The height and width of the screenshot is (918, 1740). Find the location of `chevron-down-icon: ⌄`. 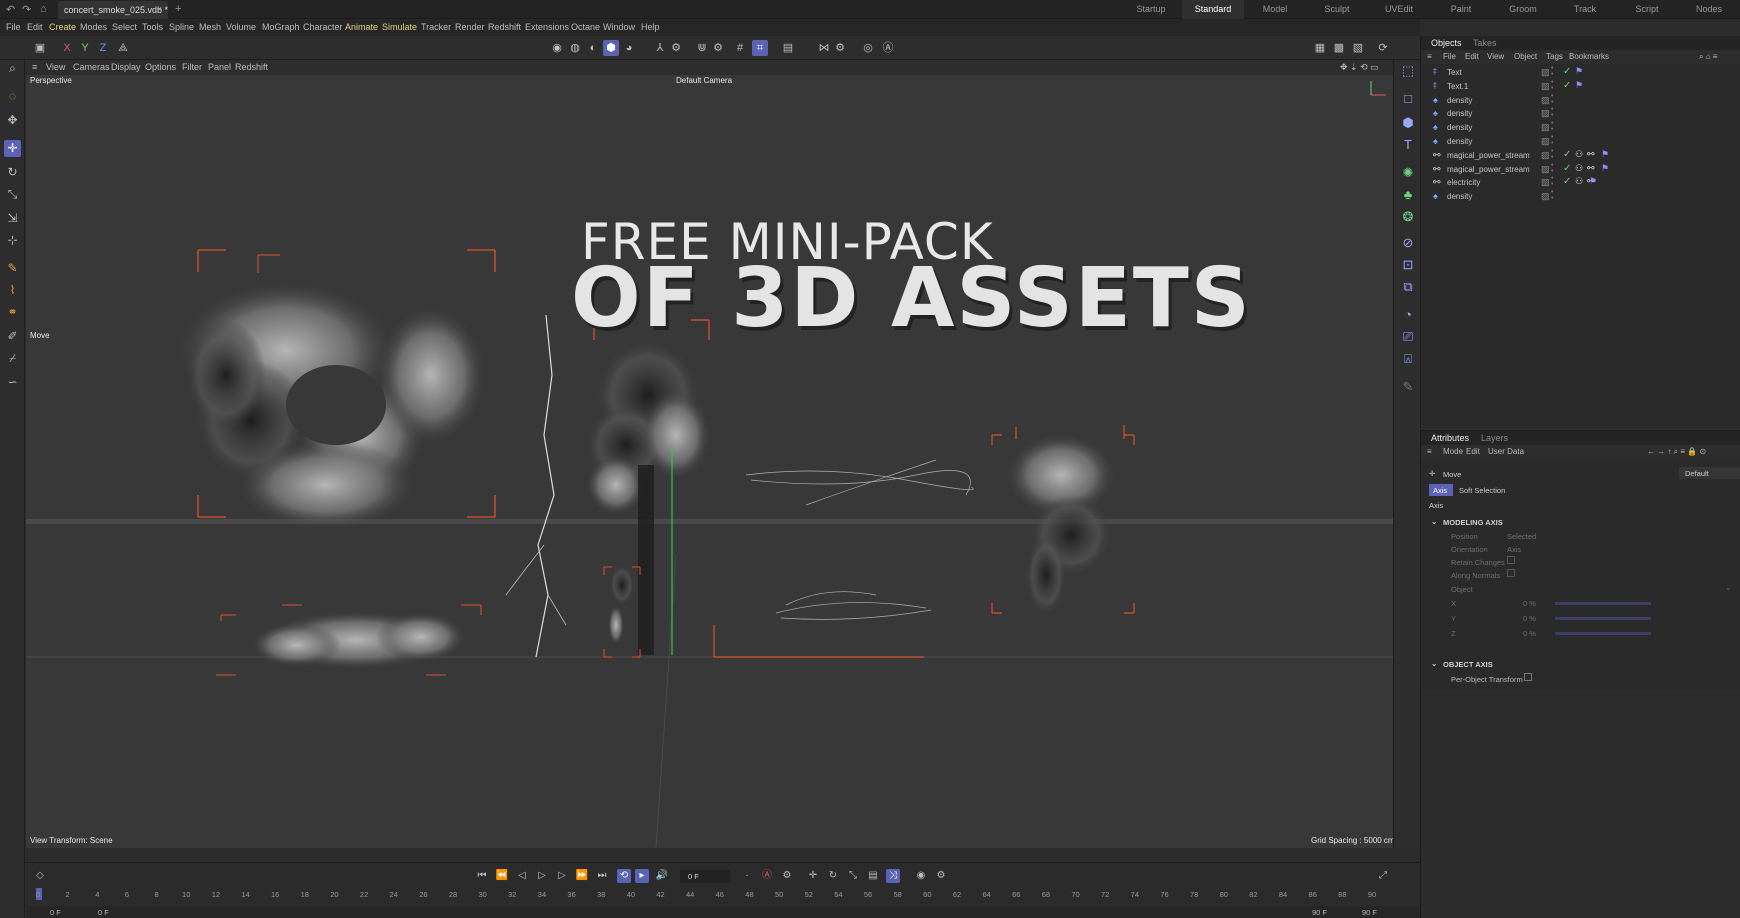

chevron-down-icon: ⌄ is located at coordinates (1434, 663).